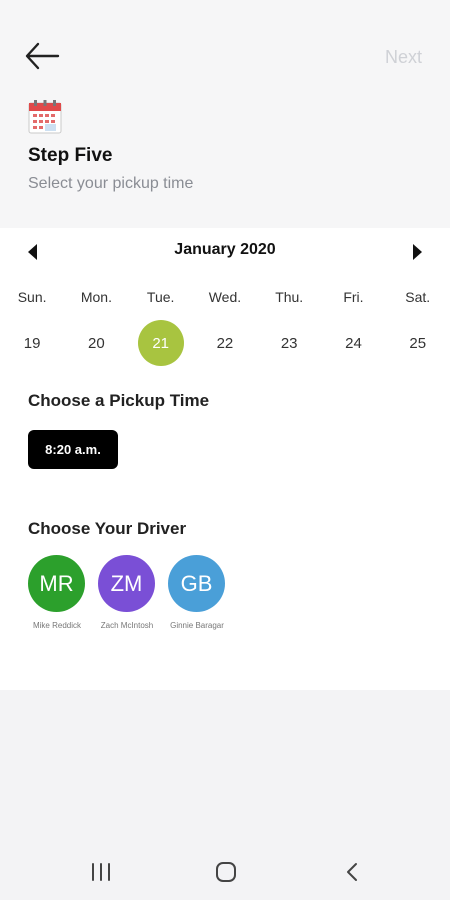 The image size is (450, 900). I want to click on day-cell: 22, so click(225, 343).